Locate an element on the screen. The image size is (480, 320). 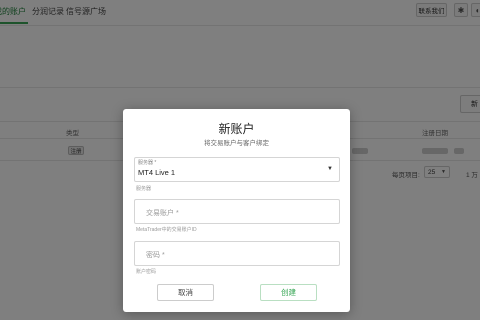
server-select: 服务器 * MT4 Live 1 ▼ is located at coordinates (237, 169).